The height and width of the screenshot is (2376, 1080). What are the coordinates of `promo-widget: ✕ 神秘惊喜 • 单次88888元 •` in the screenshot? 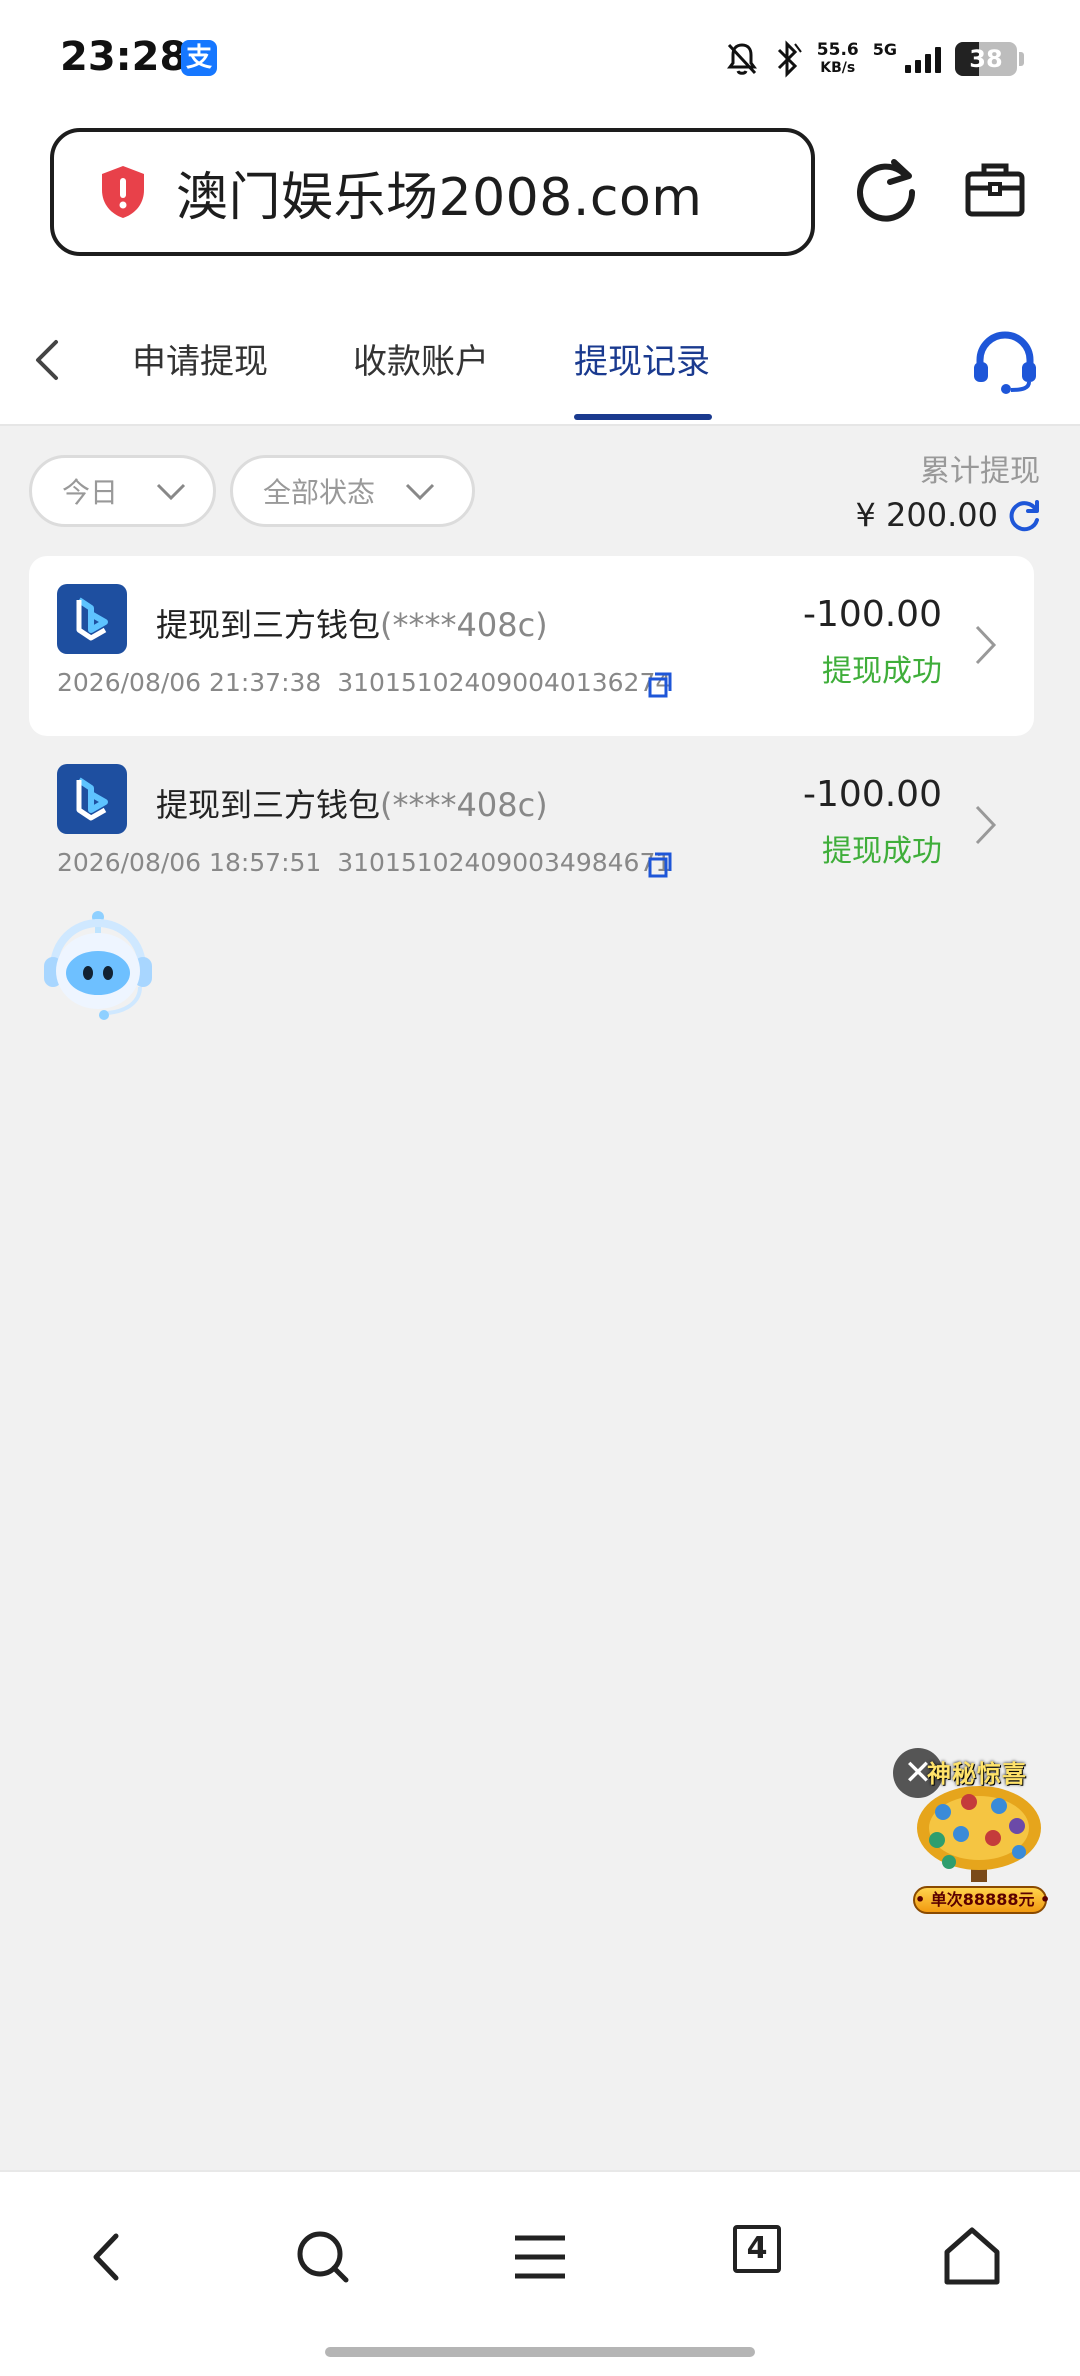 It's located at (971, 1833).